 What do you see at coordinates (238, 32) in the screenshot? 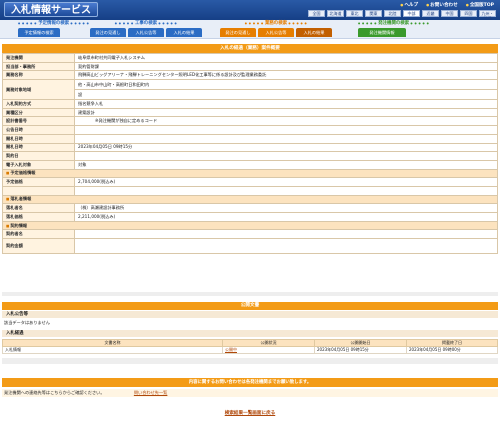
I see `tab-service-outlook: 発注の見通し` at bounding box center [238, 32].